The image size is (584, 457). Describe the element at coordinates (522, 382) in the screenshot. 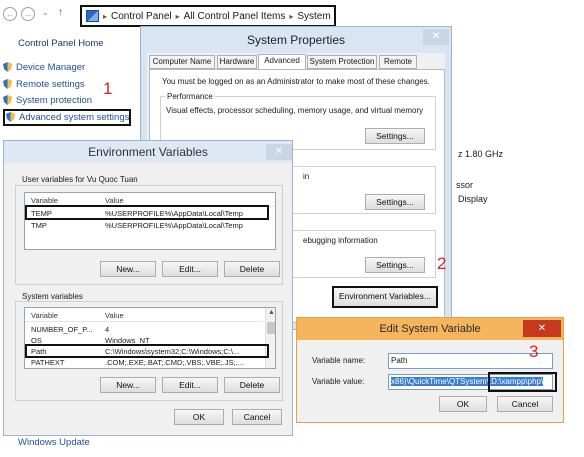

I see `value-tail-highlight` at that location.